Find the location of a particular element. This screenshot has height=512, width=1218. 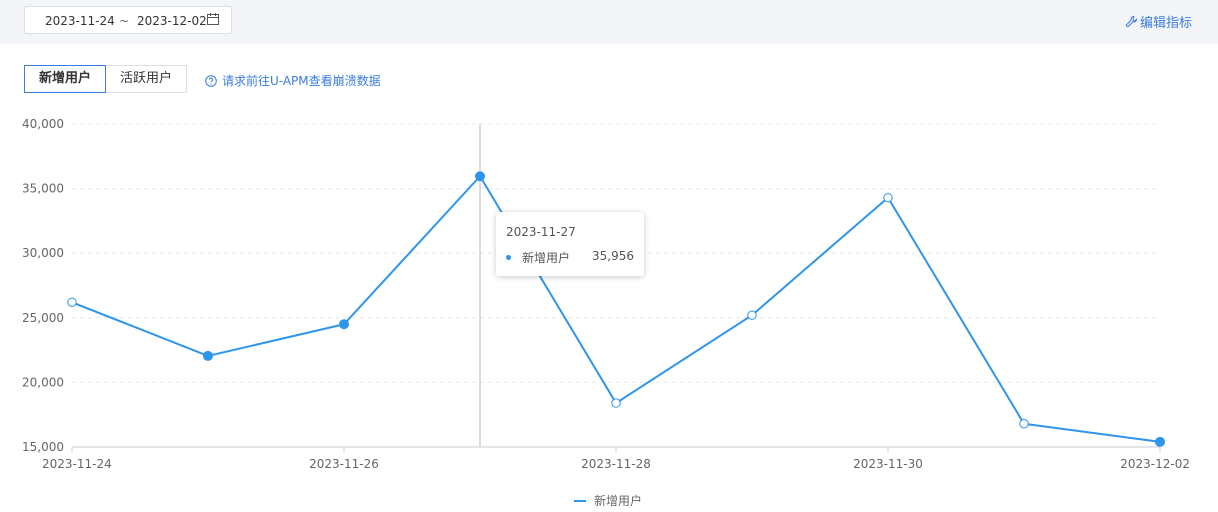

legend-label: 新增用户 is located at coordinates (618, 501).